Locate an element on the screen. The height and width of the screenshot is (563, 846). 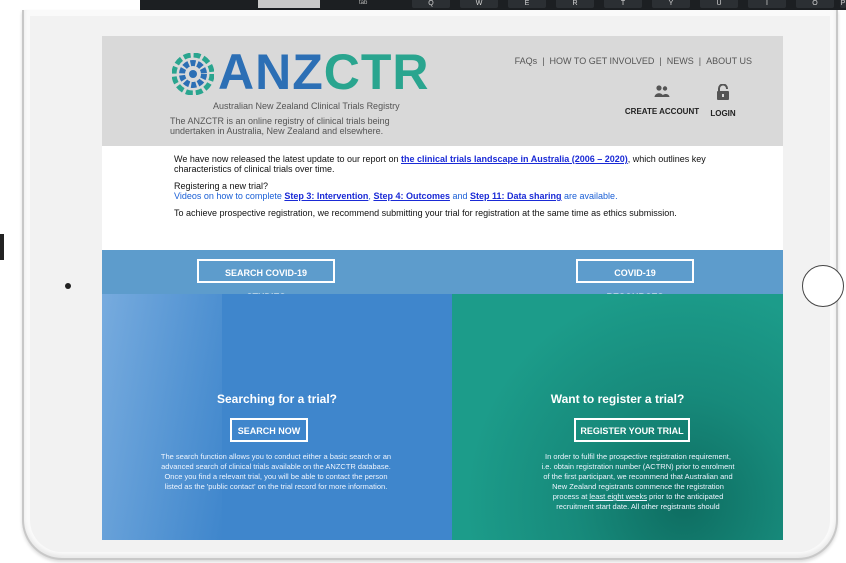
register-panel-title: Want to register a trial? is located at coordinates (617, 399).